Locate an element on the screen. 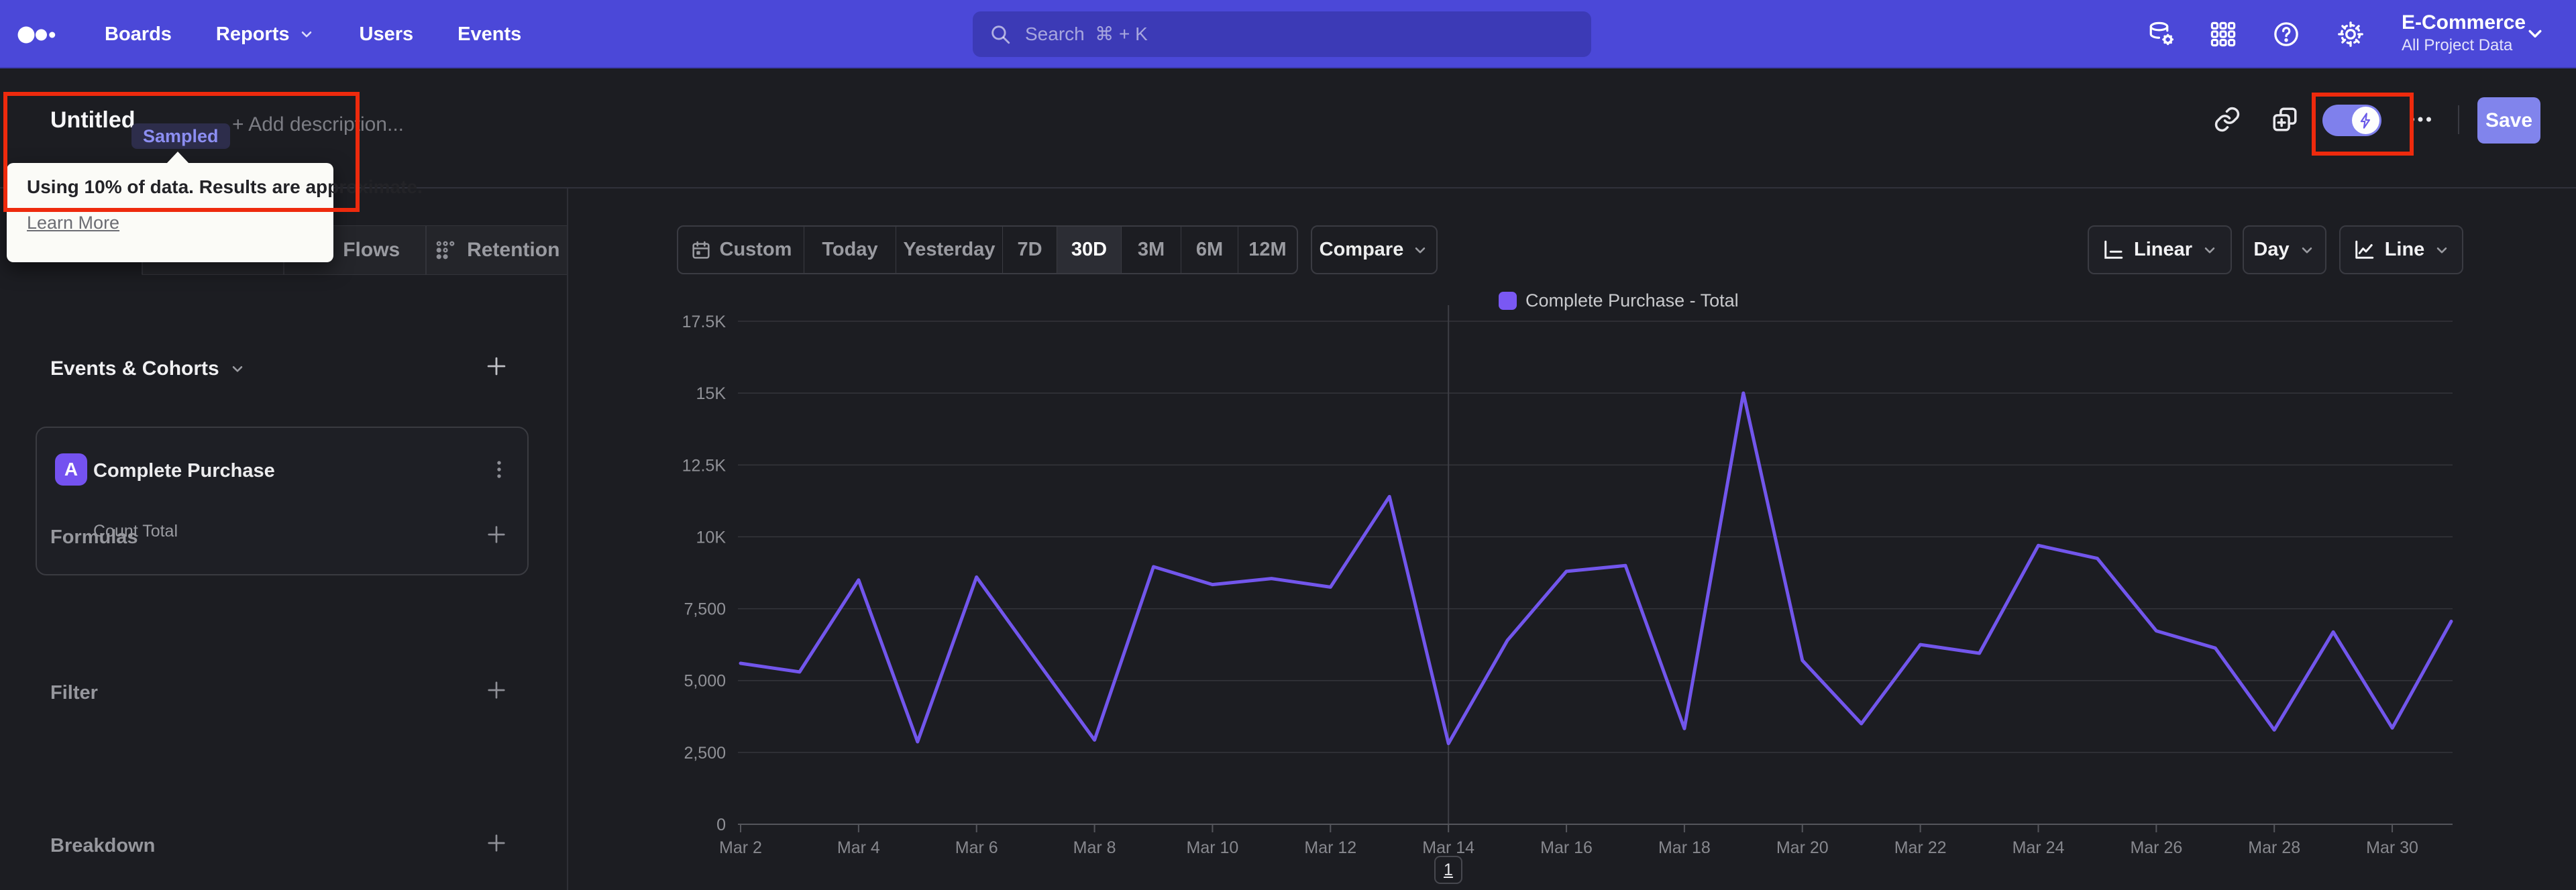 The image size is (2576, 890). learn-more-link: Learn More is located at coordinates (73, 223).